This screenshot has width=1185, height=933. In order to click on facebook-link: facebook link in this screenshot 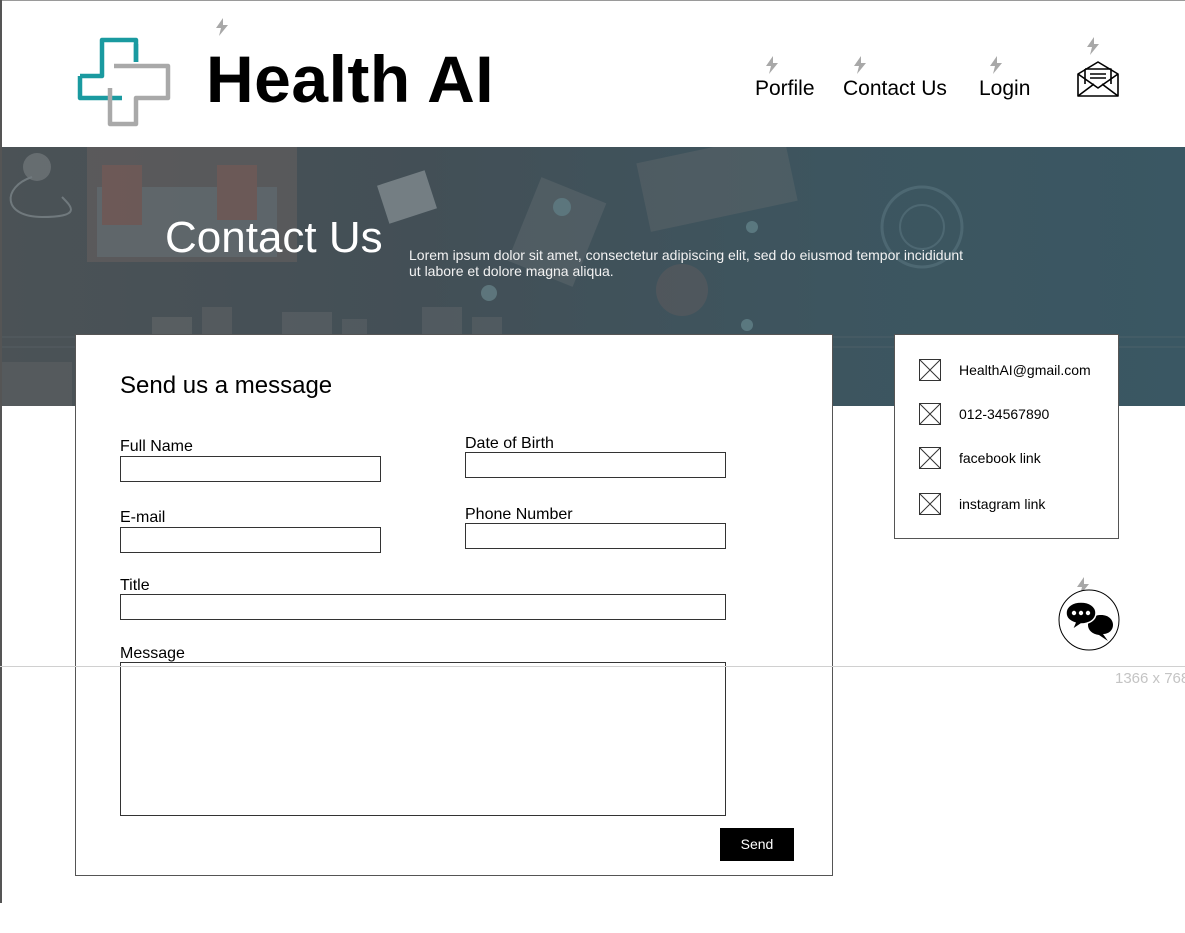, I will do `click(1000, 458)`.